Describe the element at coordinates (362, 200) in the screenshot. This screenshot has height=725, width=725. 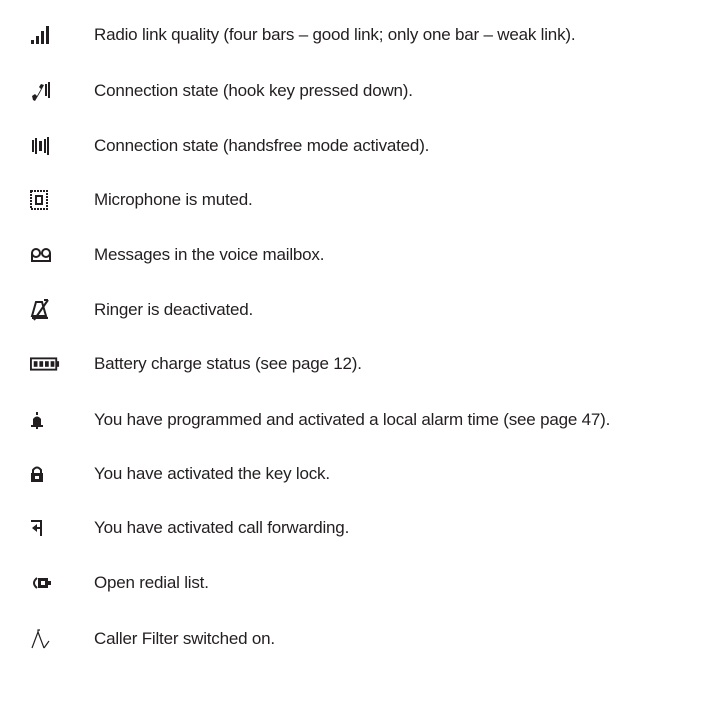
I see `legend-row: Microphone is muted.` at that location.